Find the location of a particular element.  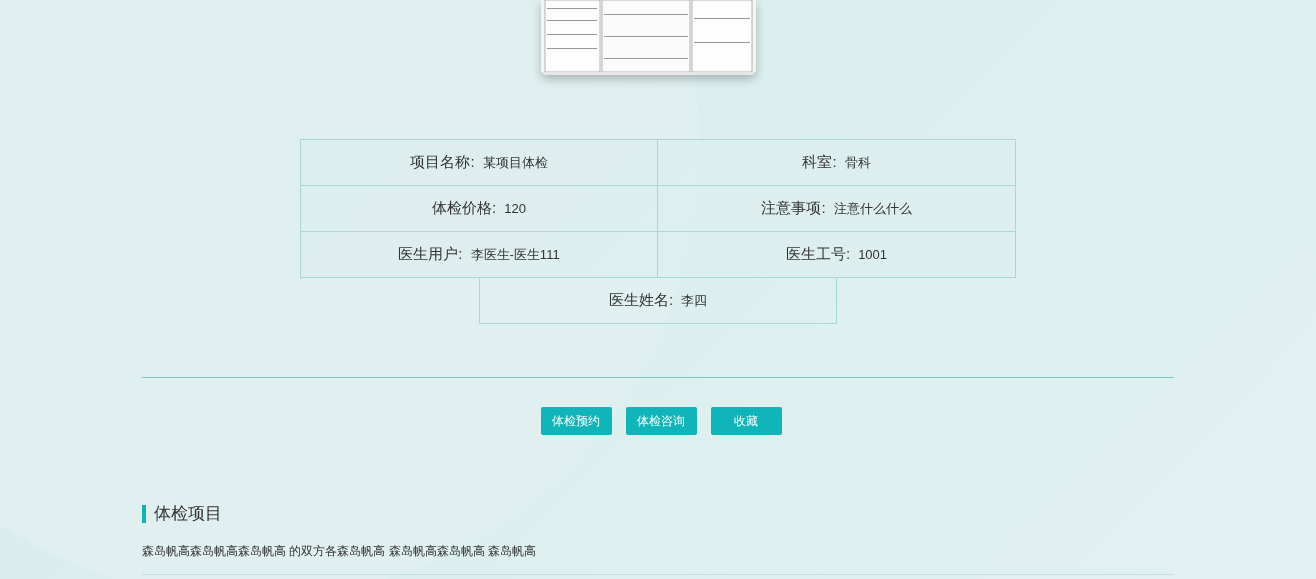

action-button: 体检咨询 is located at coordinates (661, 421).